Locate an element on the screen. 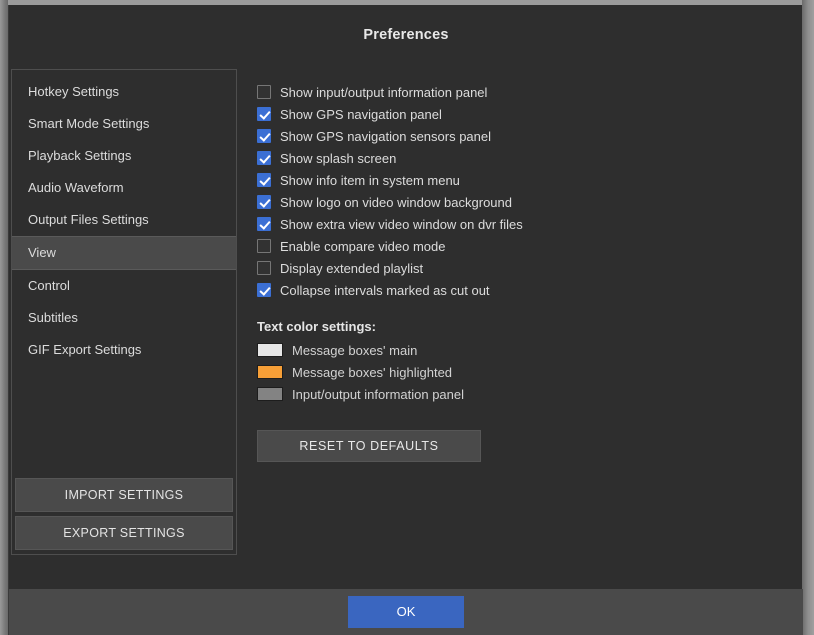  view-option-label: Show info item in system menu is located at coordinates (370, 180).